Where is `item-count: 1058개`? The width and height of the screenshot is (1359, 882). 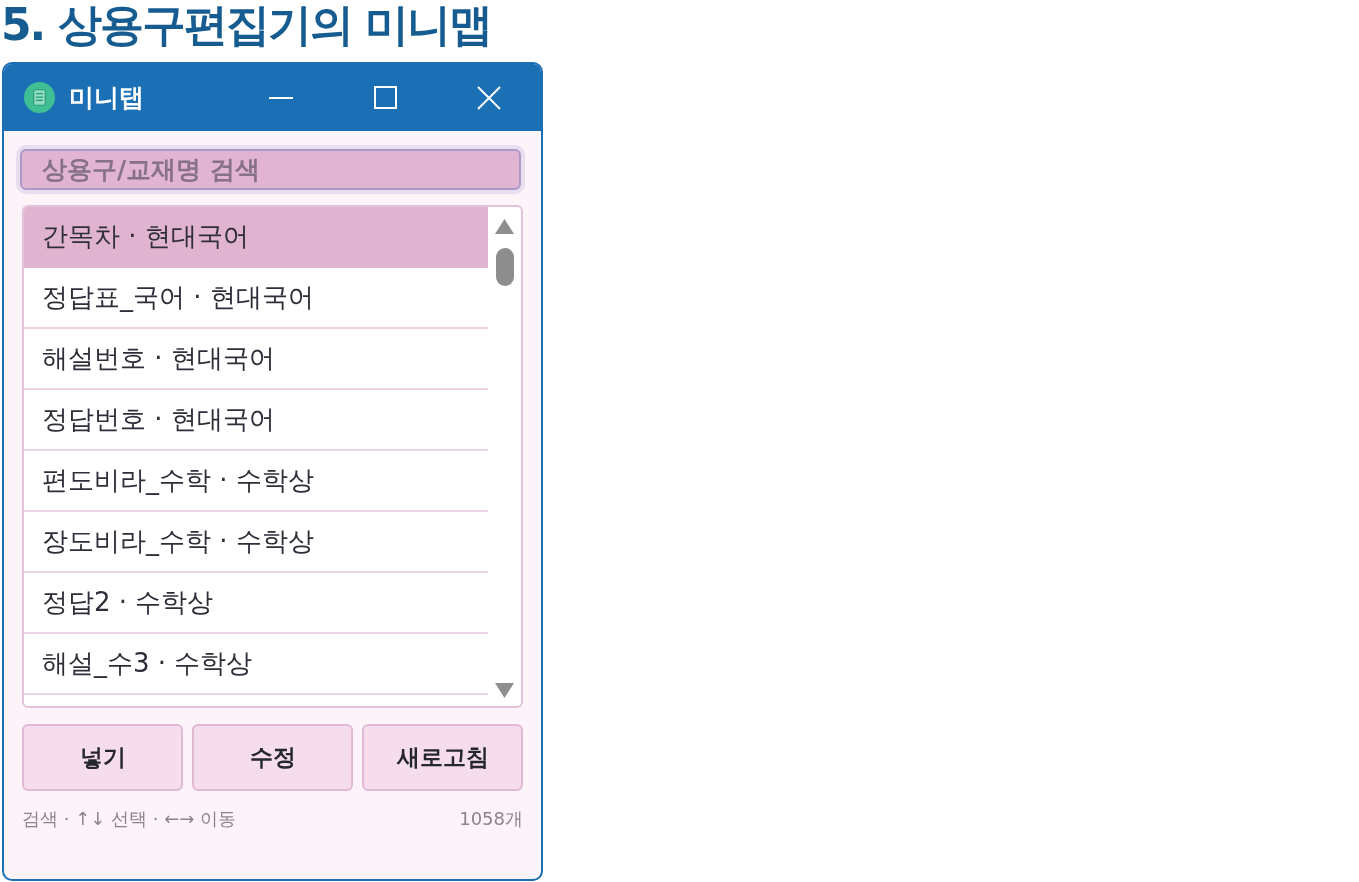
item-count: 1058개 is located at coordinates (491, 819).